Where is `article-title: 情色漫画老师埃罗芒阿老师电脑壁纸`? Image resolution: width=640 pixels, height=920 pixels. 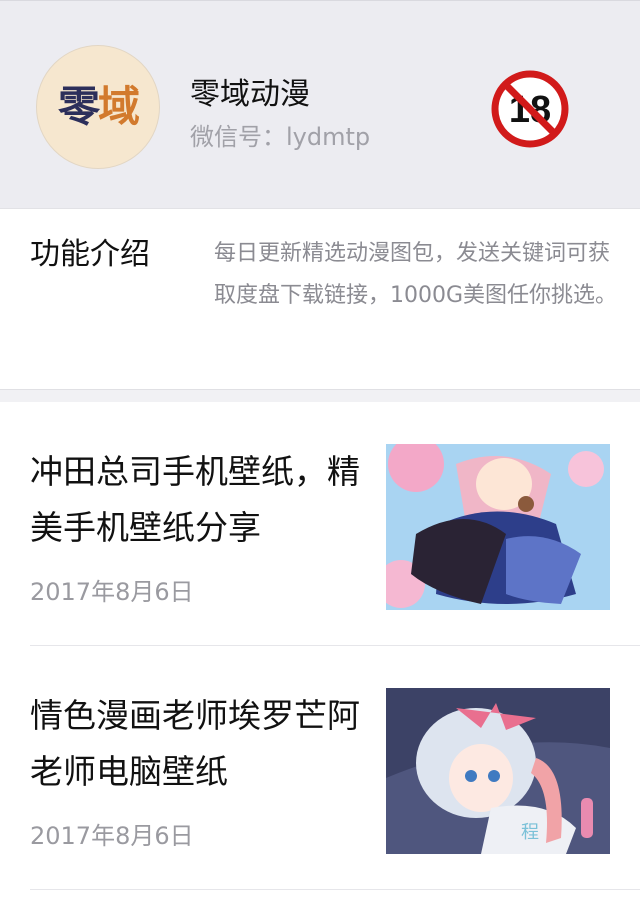
article-title: 情色漫画老师埃罗芒阿老师电脑壁纸 is located at coordinates (195, 743).